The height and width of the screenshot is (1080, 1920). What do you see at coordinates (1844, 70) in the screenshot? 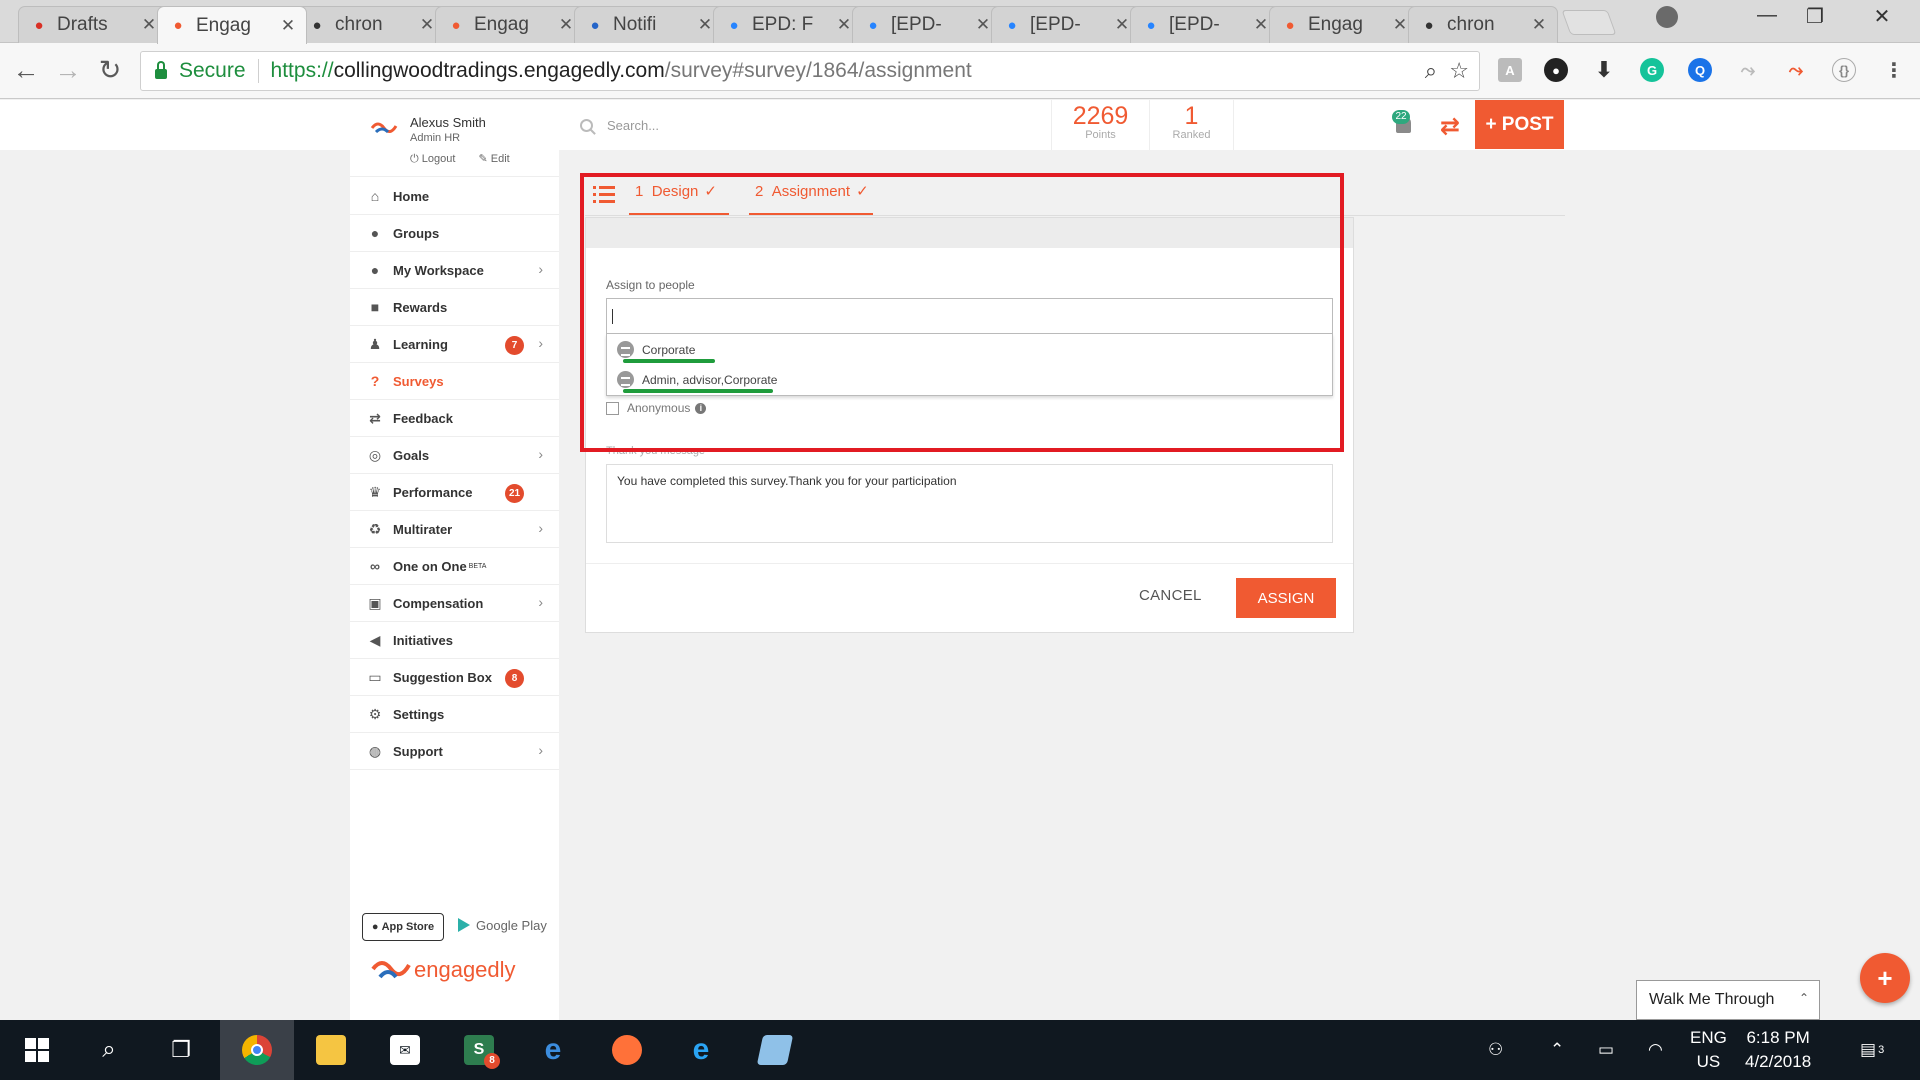
I see `json-extension-icon: {}` at bounding box center [1844, 70].